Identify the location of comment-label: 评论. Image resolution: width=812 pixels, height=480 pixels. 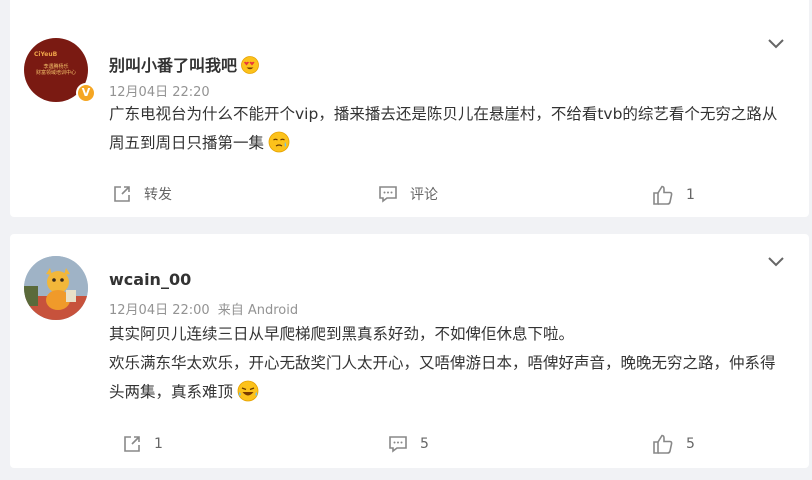
(424, 195).